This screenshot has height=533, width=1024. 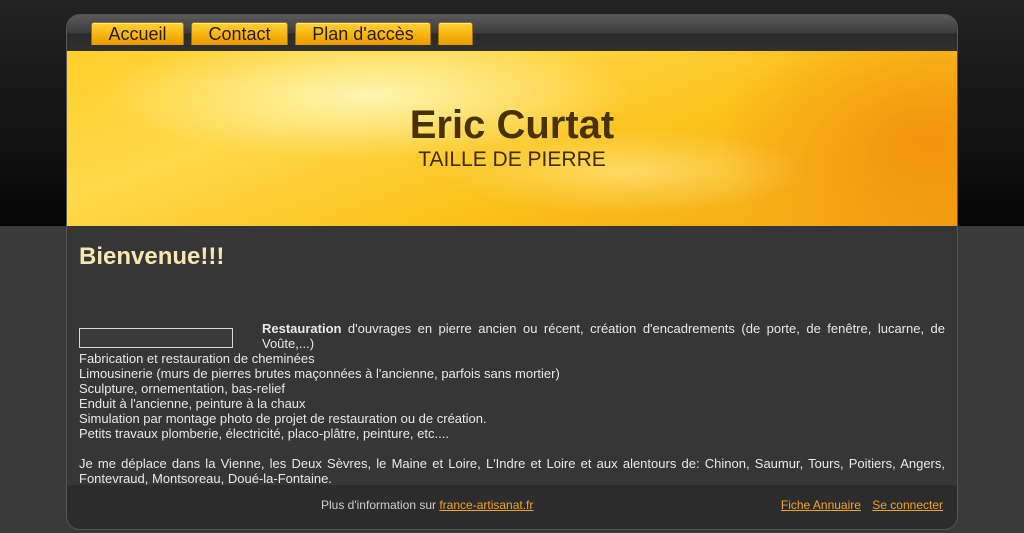 I want to click on fiche-annuaire-link: Fiche Annuaire, so click(x=821, y=505).